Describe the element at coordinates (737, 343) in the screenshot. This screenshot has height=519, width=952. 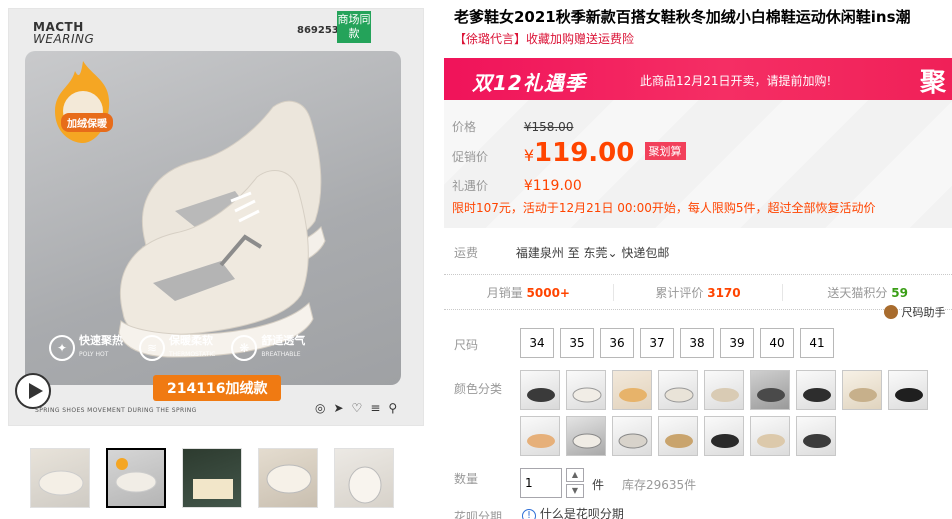
I see `size-option: 39` at that location.